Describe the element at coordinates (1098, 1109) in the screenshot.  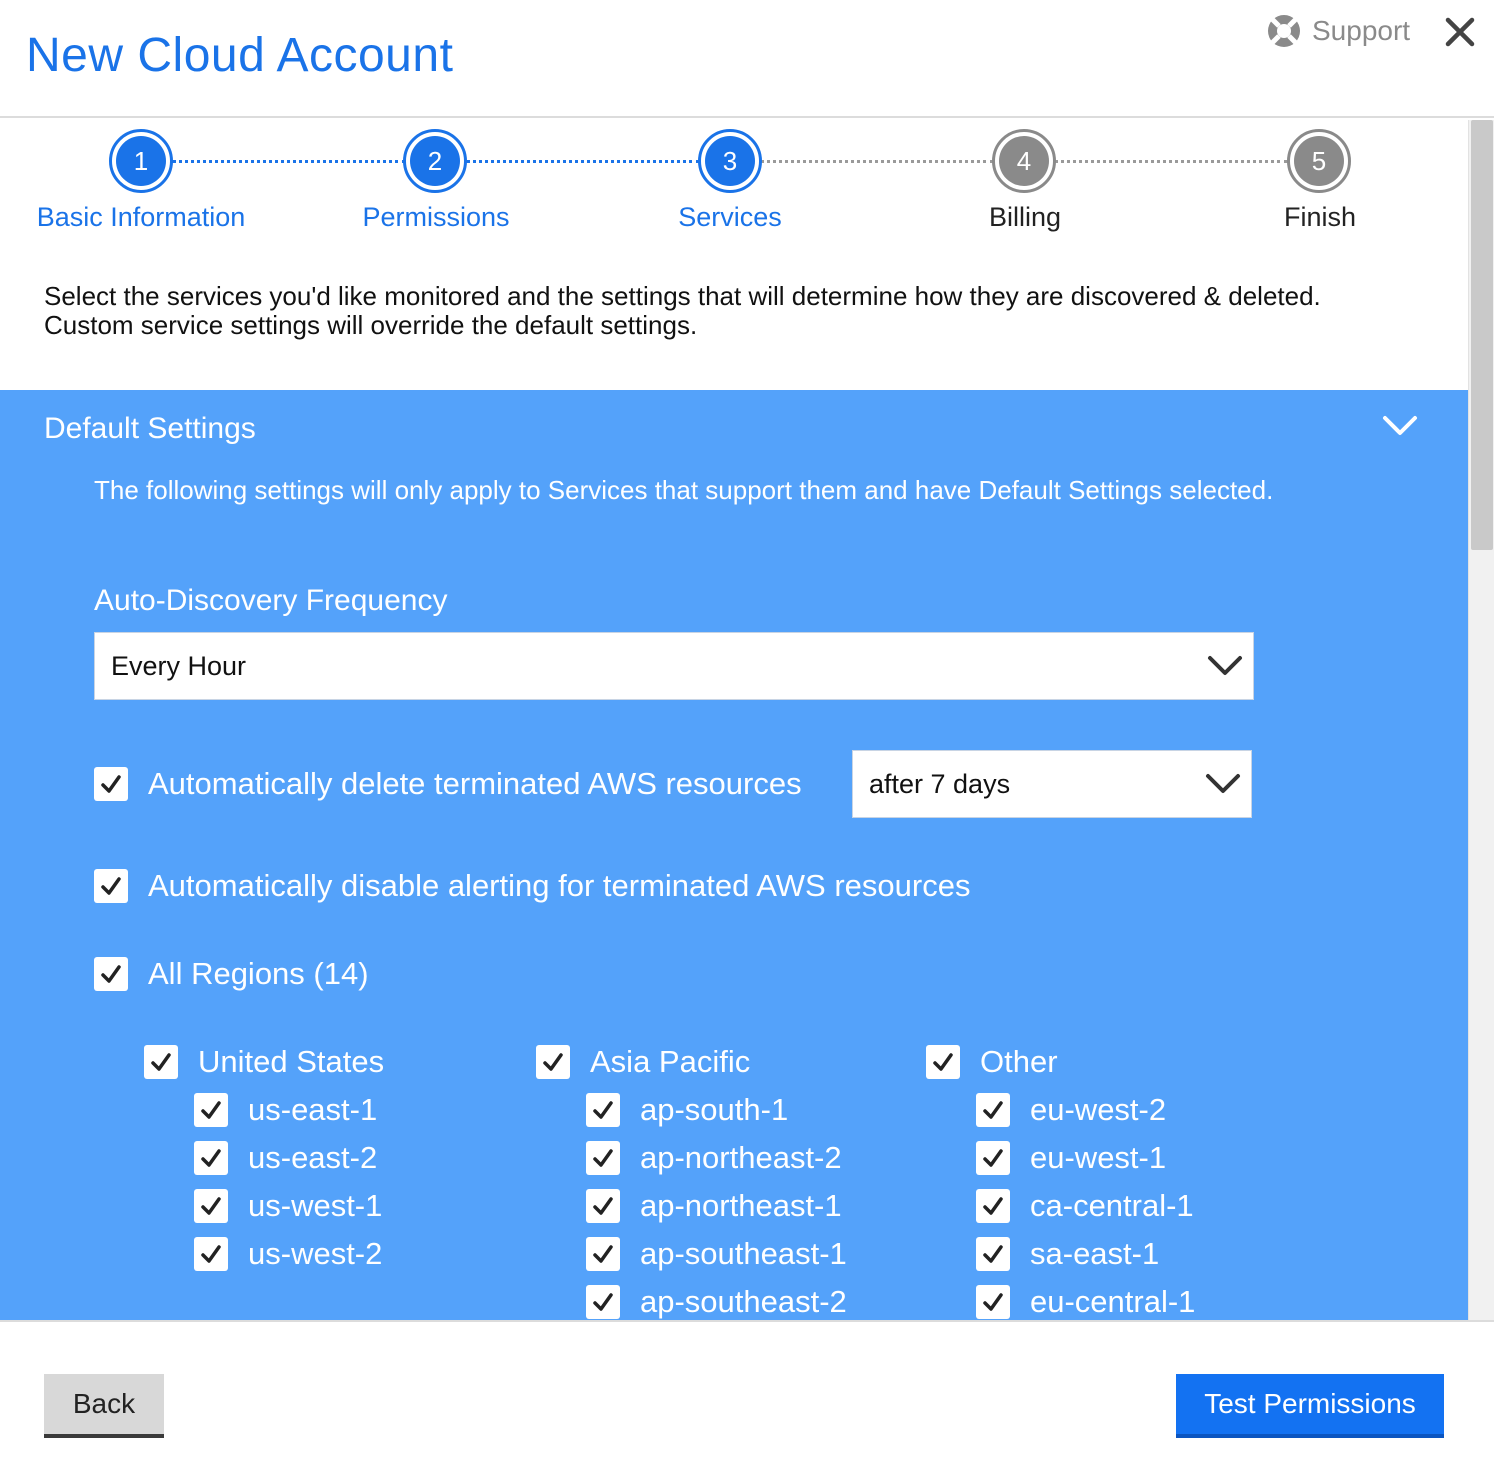
I see `region-label: eu-west-2` at that location.